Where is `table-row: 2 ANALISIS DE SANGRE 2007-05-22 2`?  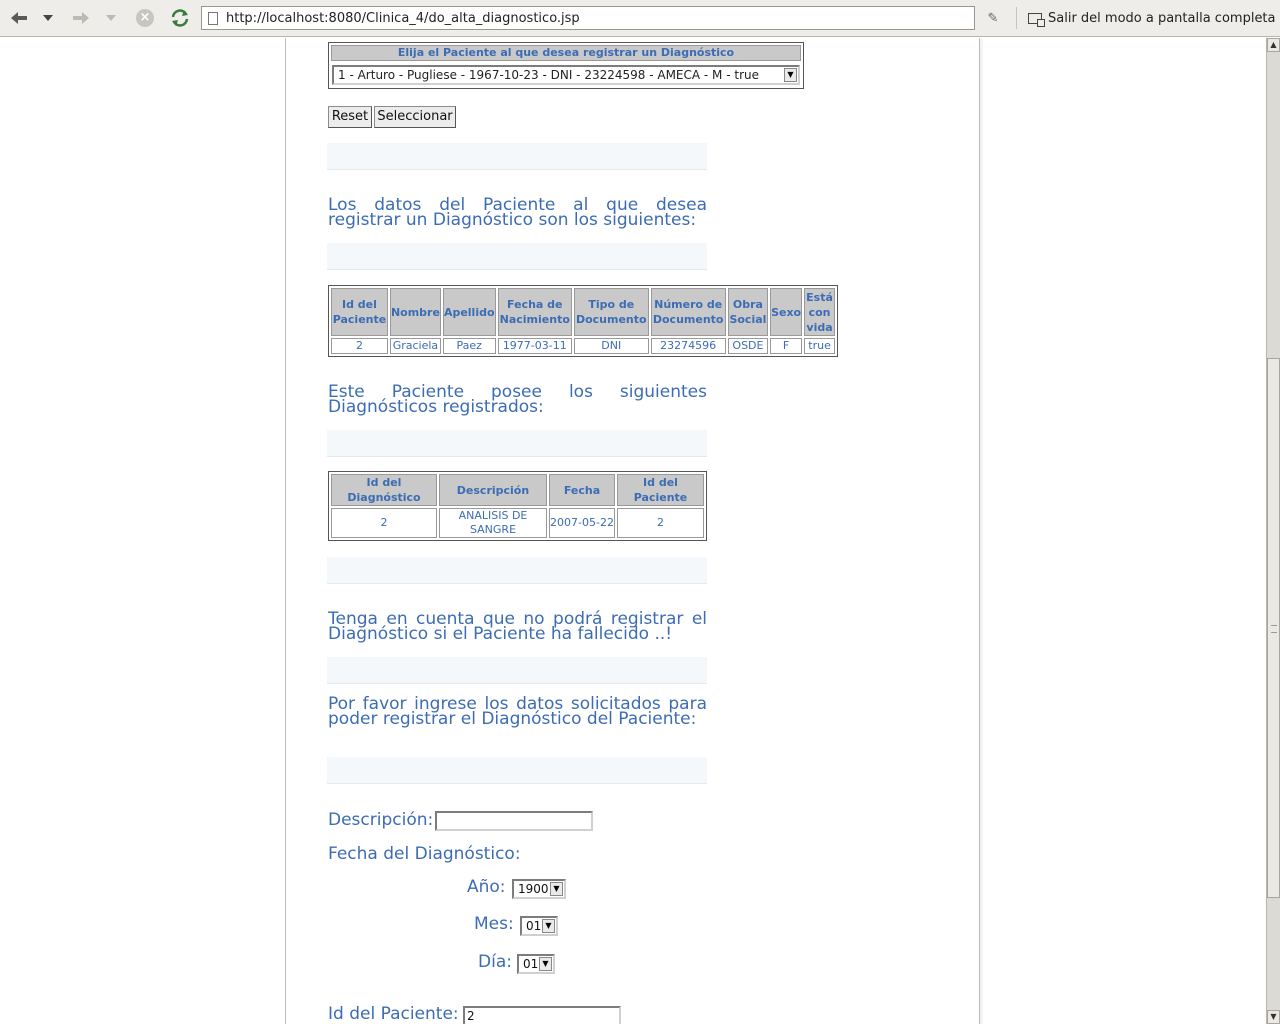 table-row: 2 ANALISIS DE SANGRE 2007-05-22 2 is located at coordinates (517, 523).